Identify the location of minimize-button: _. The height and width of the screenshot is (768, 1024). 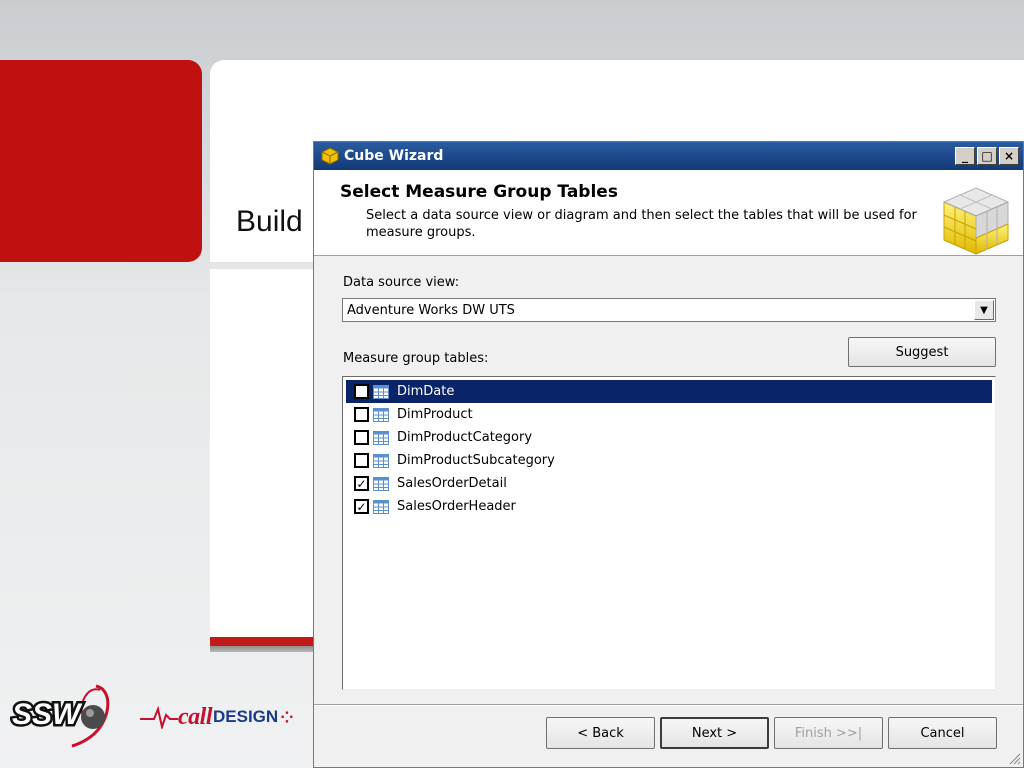
(965, 156).